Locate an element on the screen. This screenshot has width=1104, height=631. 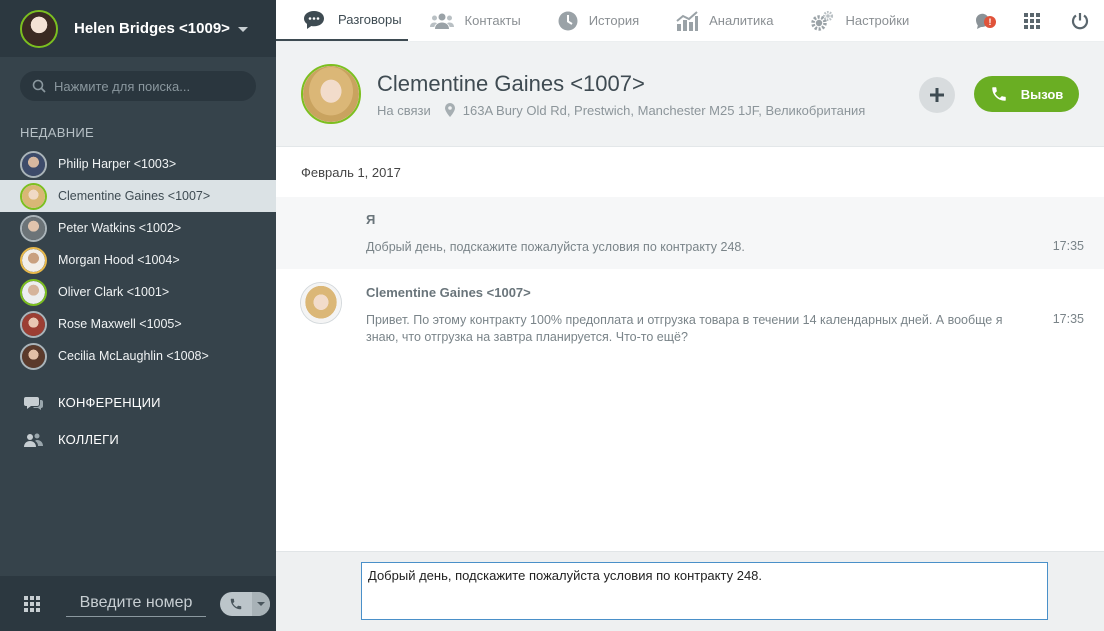
logout-button is located at coordinates (1080, 21).